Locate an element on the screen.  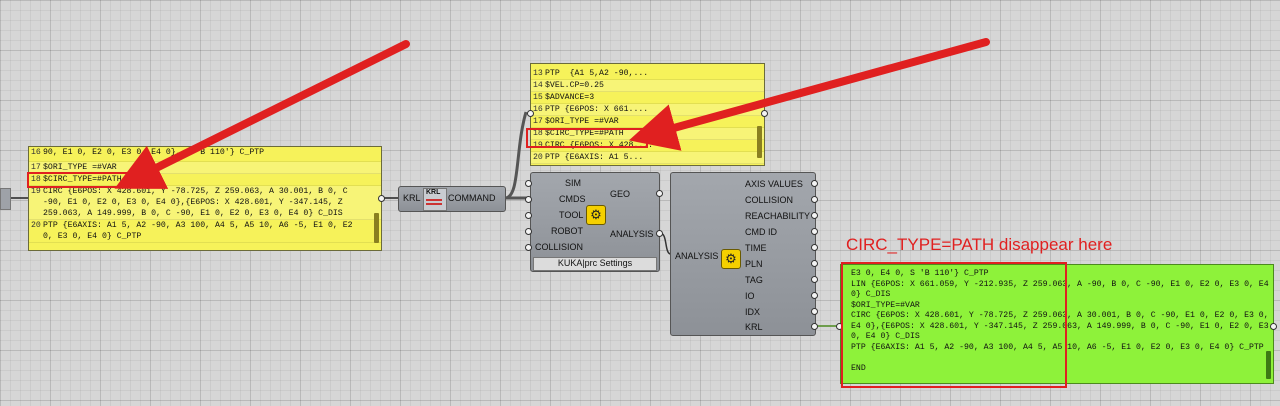
red-arrow-left is located at coordinates (262, 114).